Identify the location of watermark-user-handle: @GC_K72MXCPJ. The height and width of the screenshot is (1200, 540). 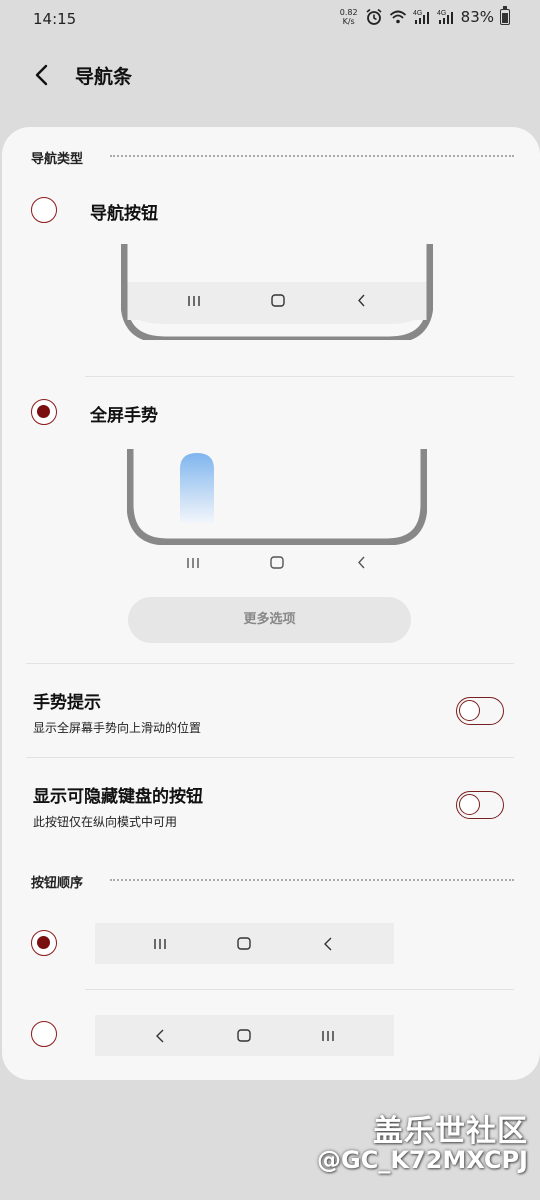
(422, 1160).